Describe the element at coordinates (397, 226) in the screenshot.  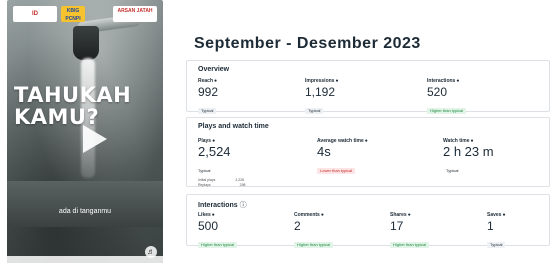
I see `metric-value: 17` at that location.